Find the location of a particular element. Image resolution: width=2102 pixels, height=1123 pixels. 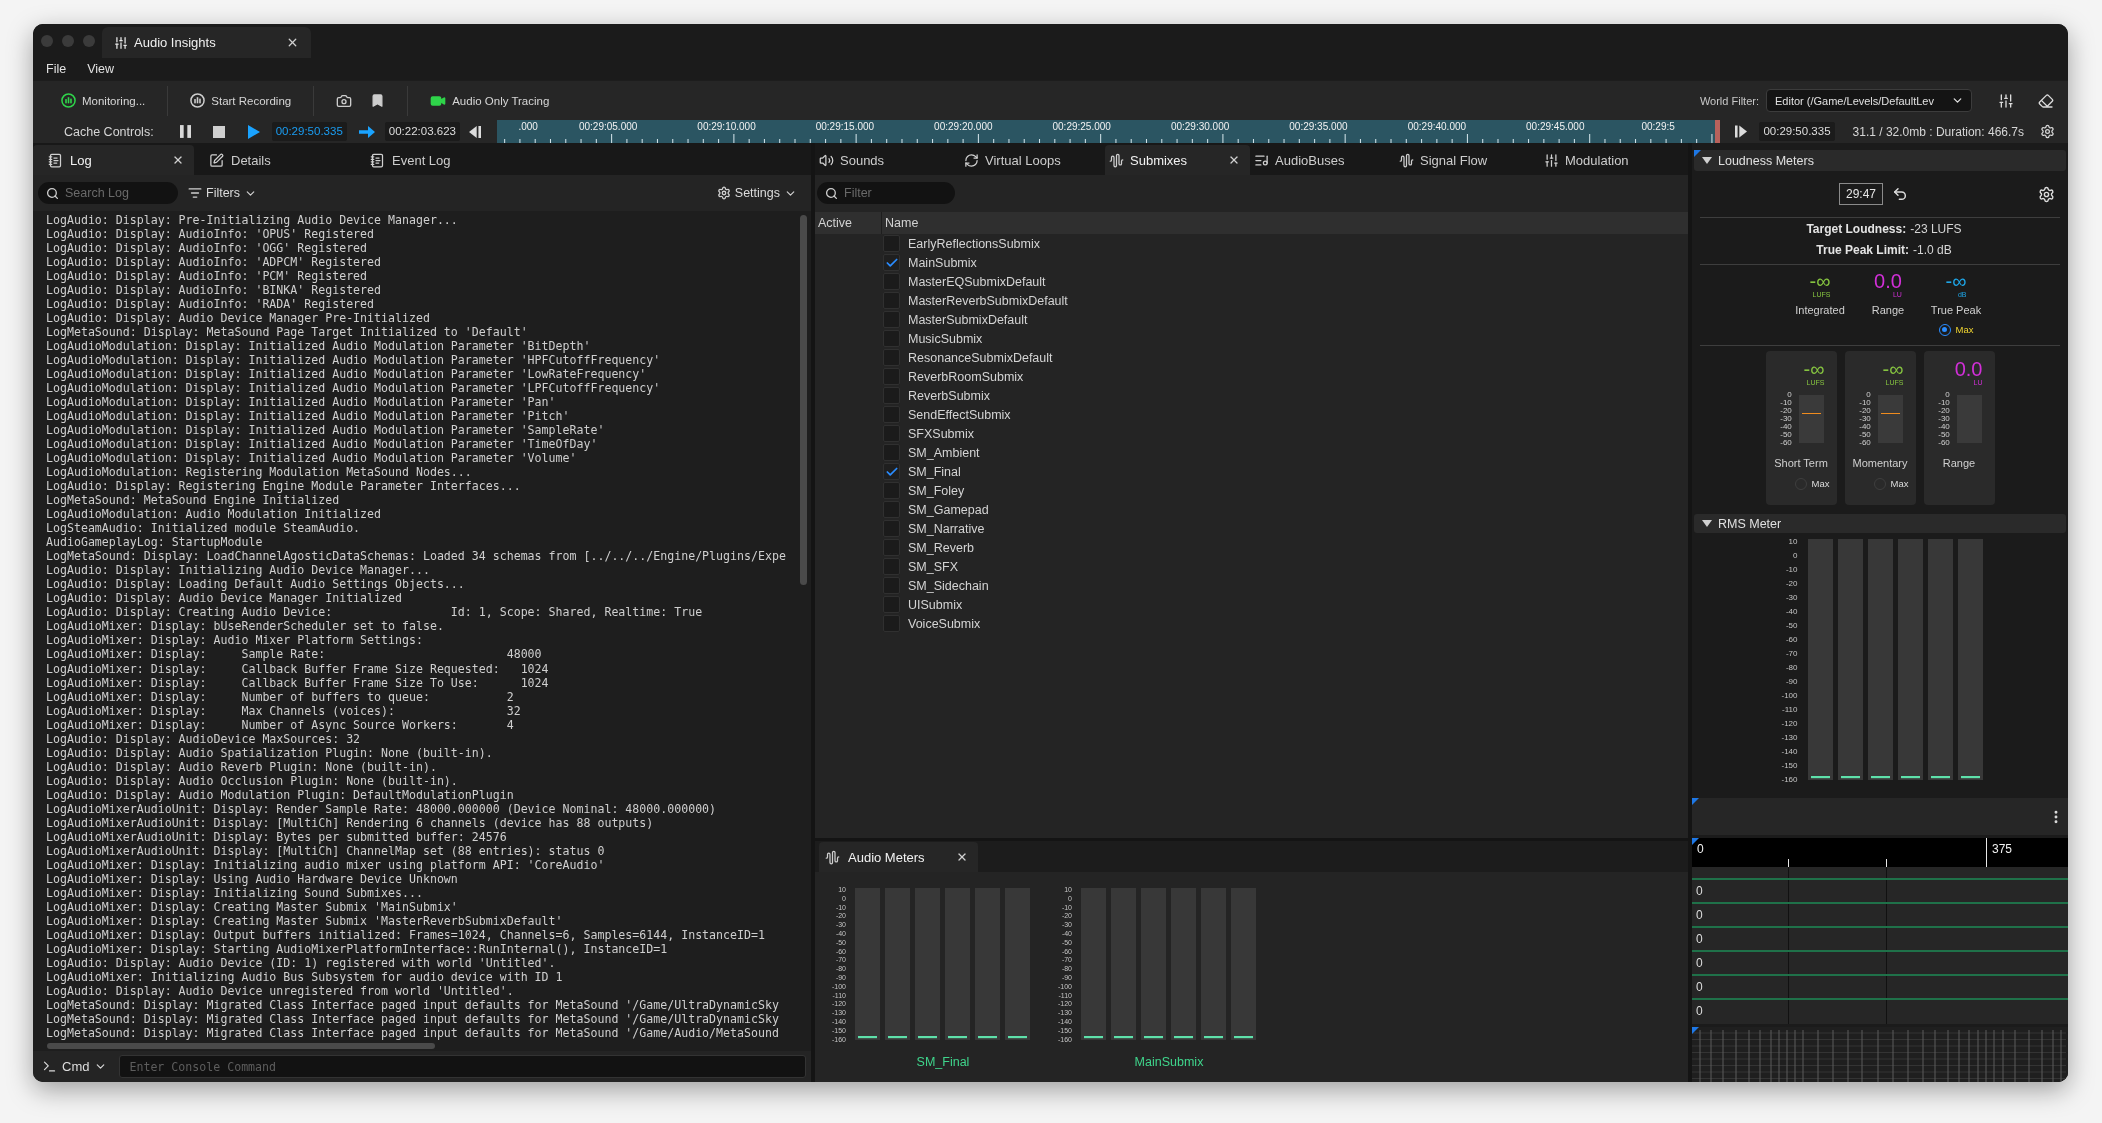

log-line: LogAudioModulation: Display: Initialized Audio Modulation Parameter 'SampleRate' is located at coordinates (325, 430).